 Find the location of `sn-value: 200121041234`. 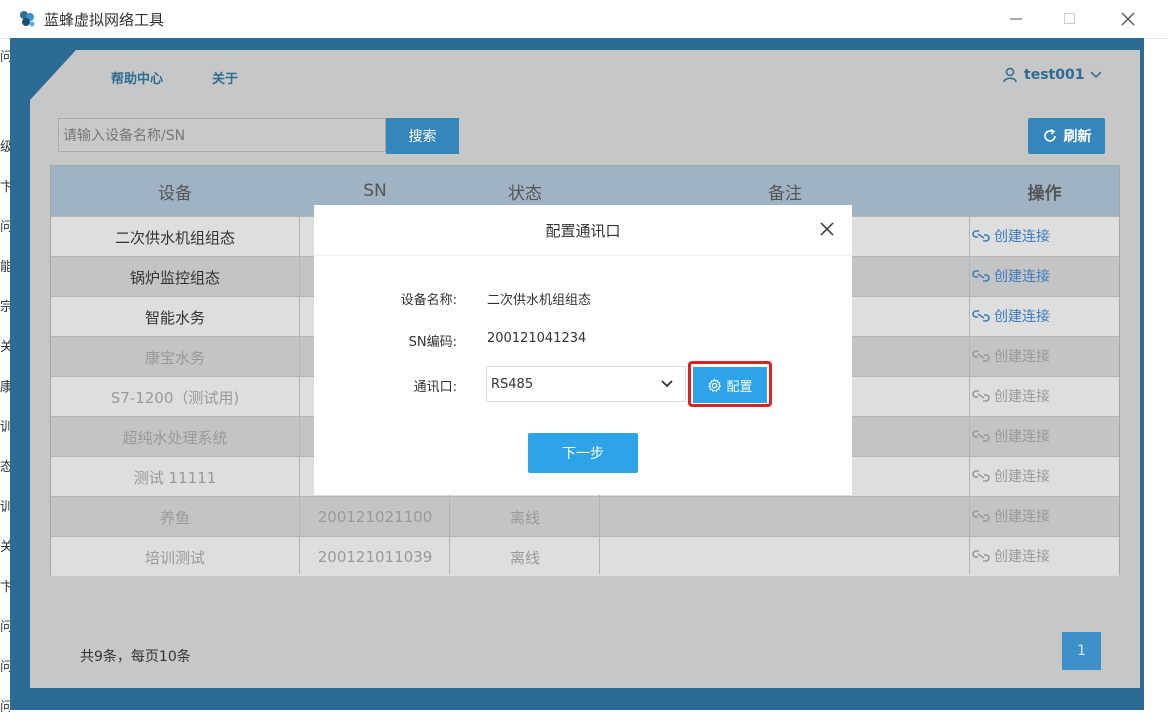

sn-value: 200121041234 is located at coordinates (537, 338).